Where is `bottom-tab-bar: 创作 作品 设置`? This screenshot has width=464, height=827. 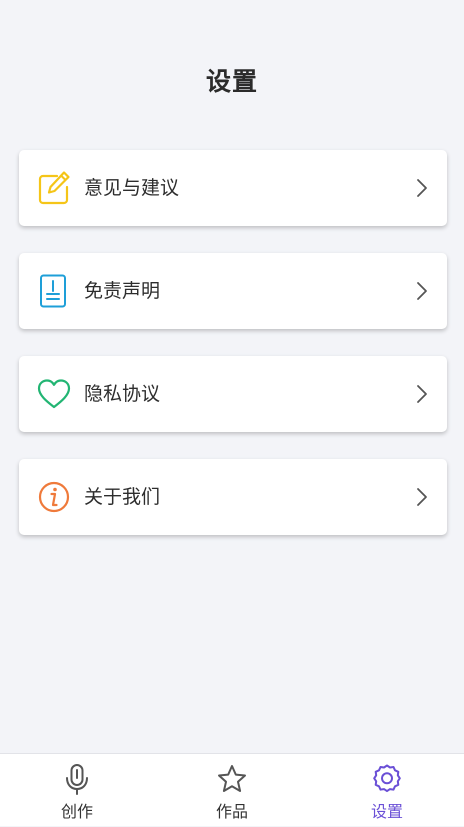
bottom-tab-bar: 创作 作品 设置 is located at coordinates (232, 789).